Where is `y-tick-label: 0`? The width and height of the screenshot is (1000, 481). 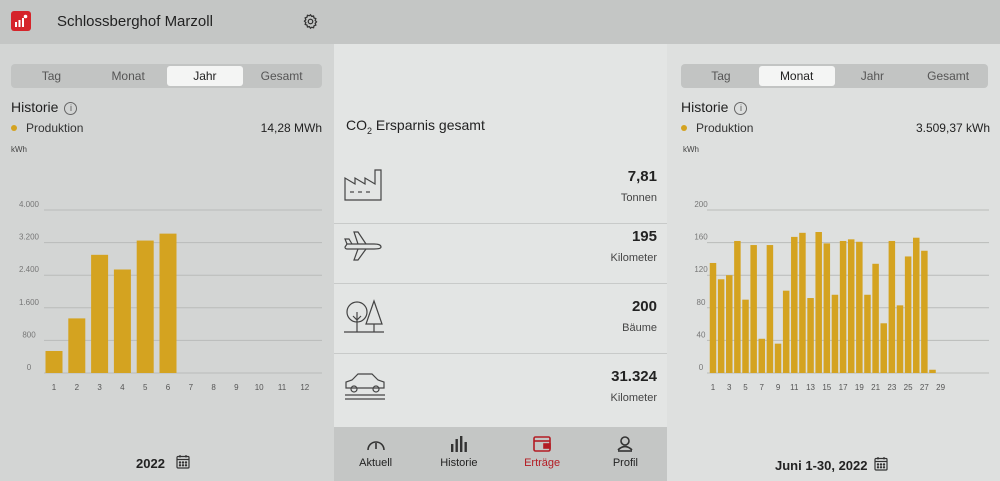
y-tick-label: 0 is located at coordinates (29, 367).